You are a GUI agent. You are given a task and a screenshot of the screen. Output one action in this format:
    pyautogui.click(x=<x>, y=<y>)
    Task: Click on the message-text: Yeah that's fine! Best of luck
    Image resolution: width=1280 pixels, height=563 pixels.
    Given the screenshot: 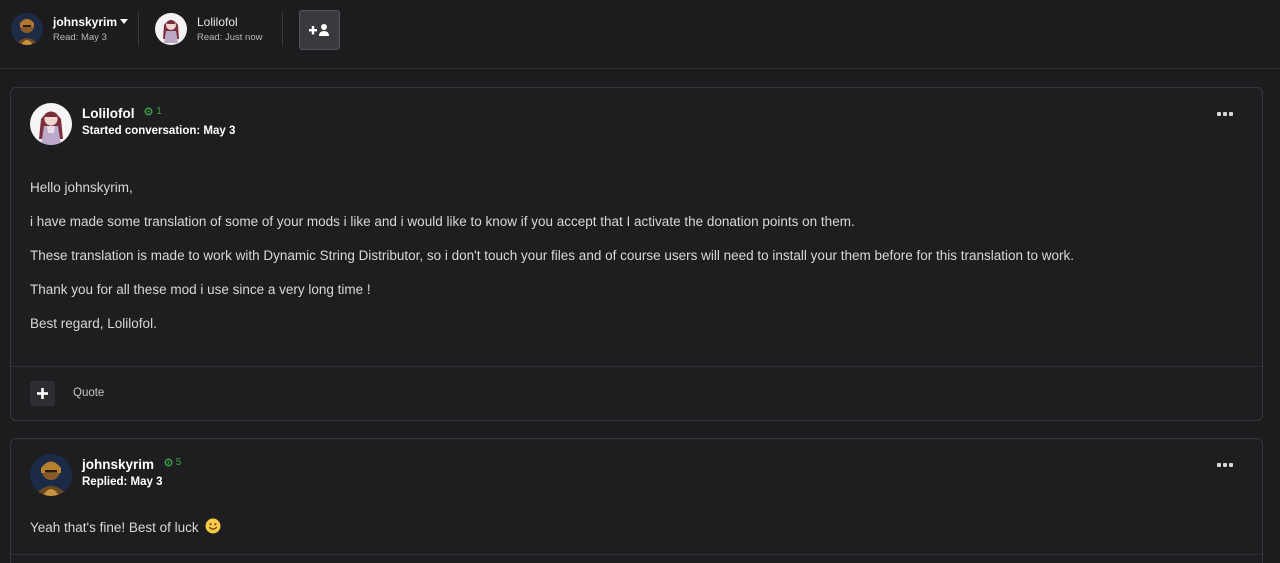 What is the action you would take?
    pyautogui.click(x=114, y=527)
    